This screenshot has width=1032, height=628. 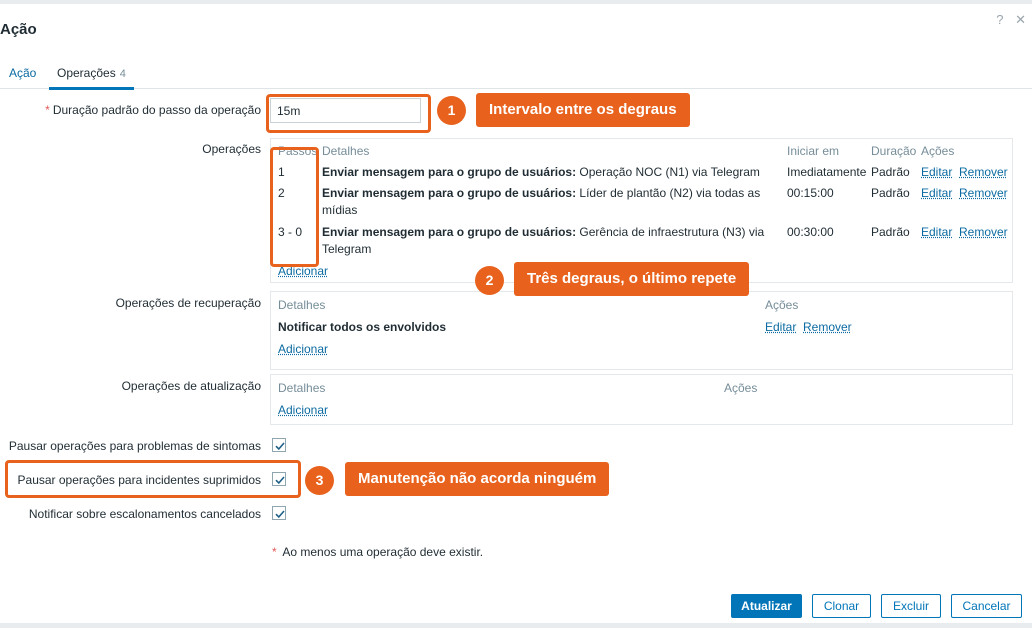 What do you see at coordinates (303, 410) in the screenshot?
I see `update-add-link: Adicionar` at bounding box center [303, 410].